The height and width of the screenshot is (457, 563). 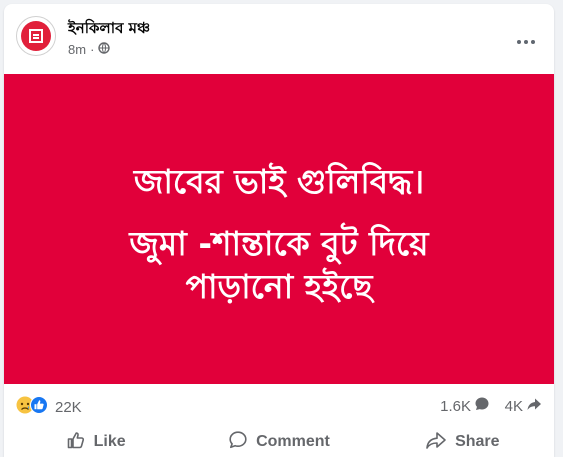 What do you see at coordinates (455, 406) in the screenshot?
I see `comments-count: 1.6K` at bounding box center [455, 406].